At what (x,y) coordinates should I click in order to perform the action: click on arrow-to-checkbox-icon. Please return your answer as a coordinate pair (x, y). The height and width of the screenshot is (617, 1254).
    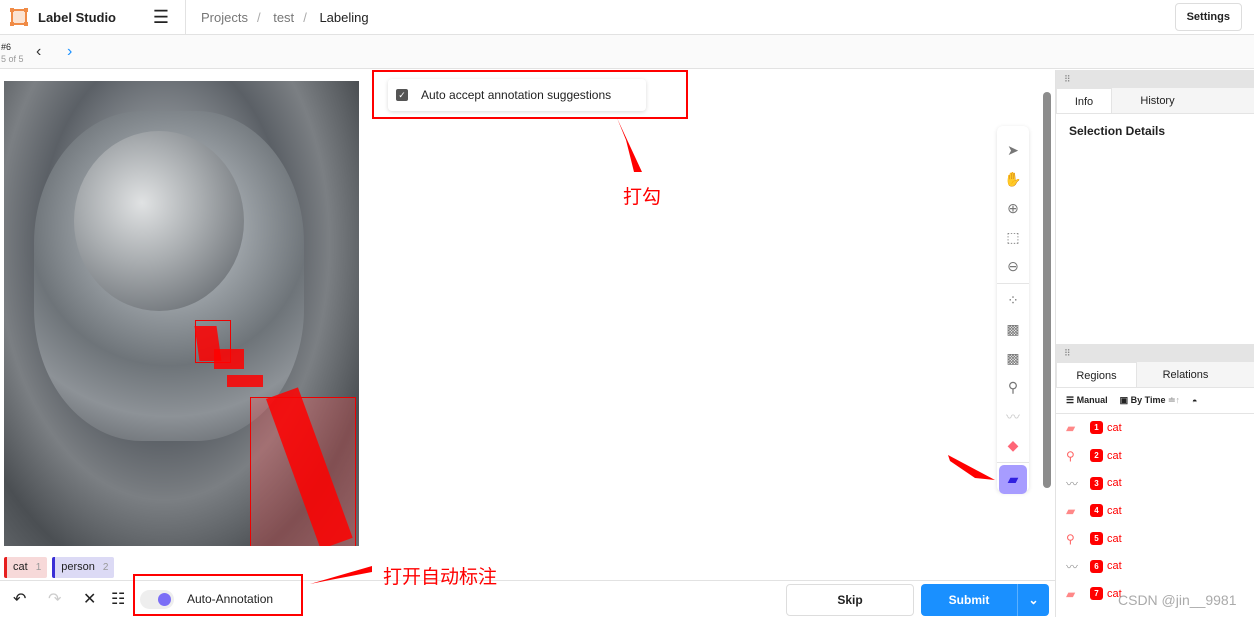
    Looking at the image, I should click on (629, 145).